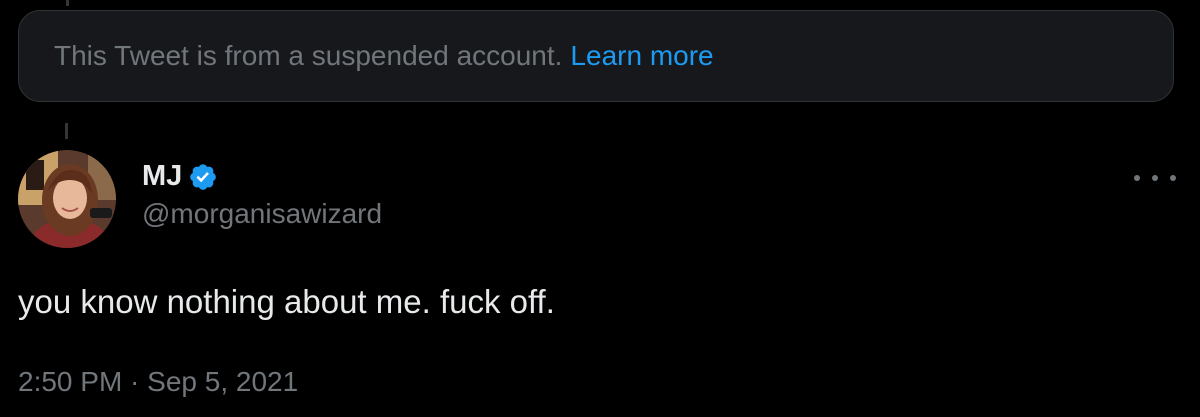 This screenshot has height=417, width=1200. What do you see at coordinates (162, 176) in the screenshot?
I see `author-name: MJ` at bounding box center [162, 176].